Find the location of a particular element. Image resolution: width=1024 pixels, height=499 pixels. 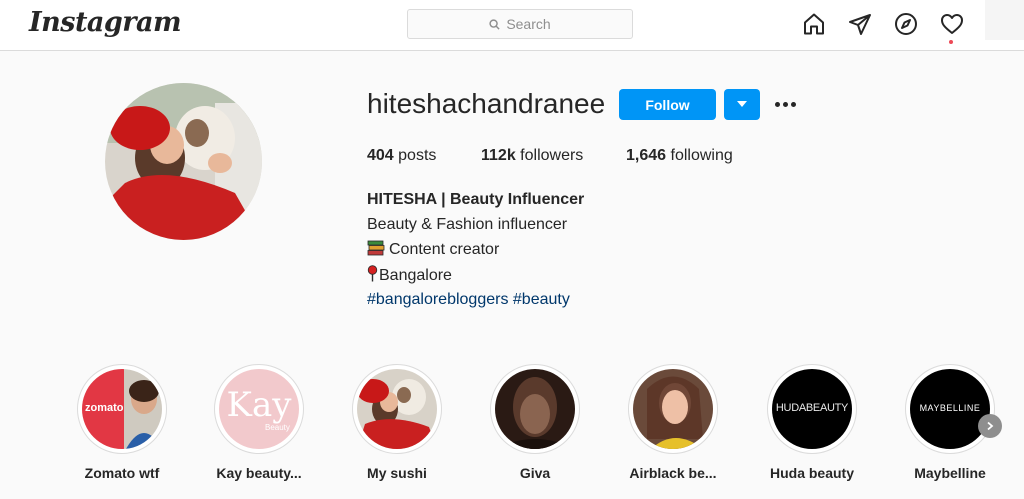

followers-count: 112k is located at coordinates (498, 155).